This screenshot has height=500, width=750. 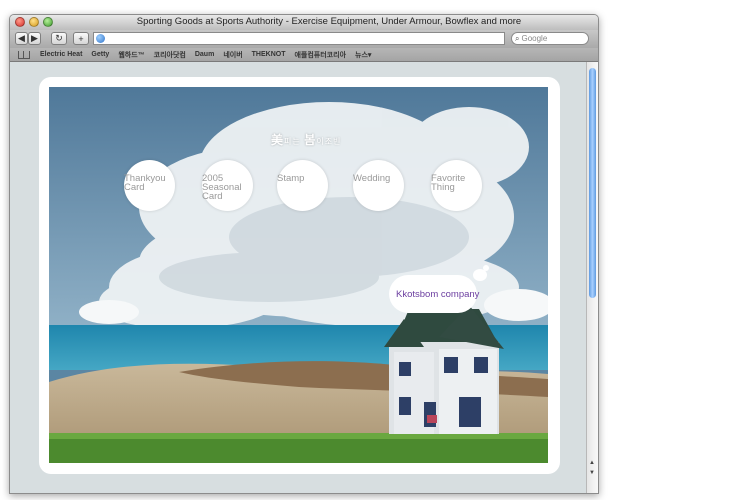 What do you see at coordinates (131, 55) in the screenshot?
I see `bookmark-item: 웹하드™` at bounding box center [131, 55].